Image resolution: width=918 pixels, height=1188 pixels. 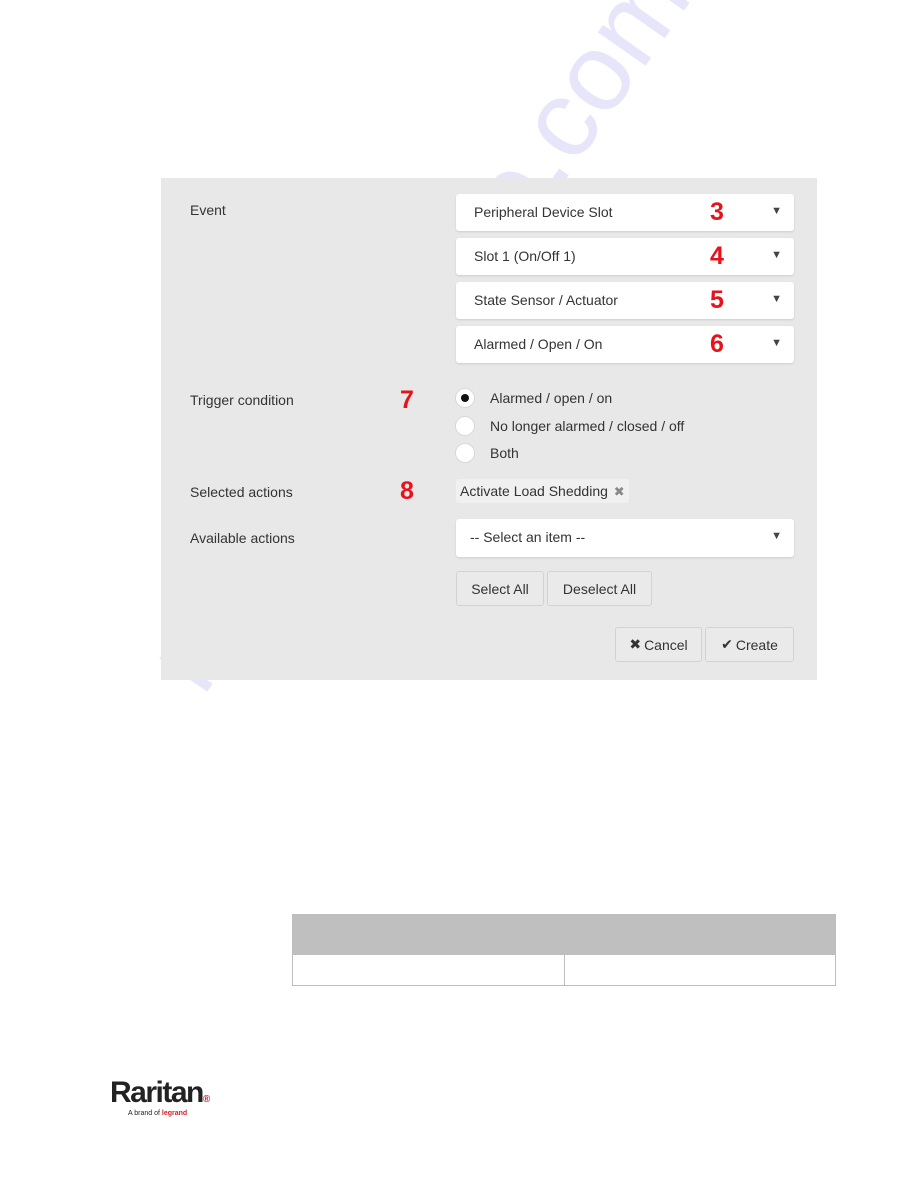 What do you see at coordinates (241, 492) in the screenshot?
I see `selected-actions-label: Selected actions` at bounding box center [241, 492].